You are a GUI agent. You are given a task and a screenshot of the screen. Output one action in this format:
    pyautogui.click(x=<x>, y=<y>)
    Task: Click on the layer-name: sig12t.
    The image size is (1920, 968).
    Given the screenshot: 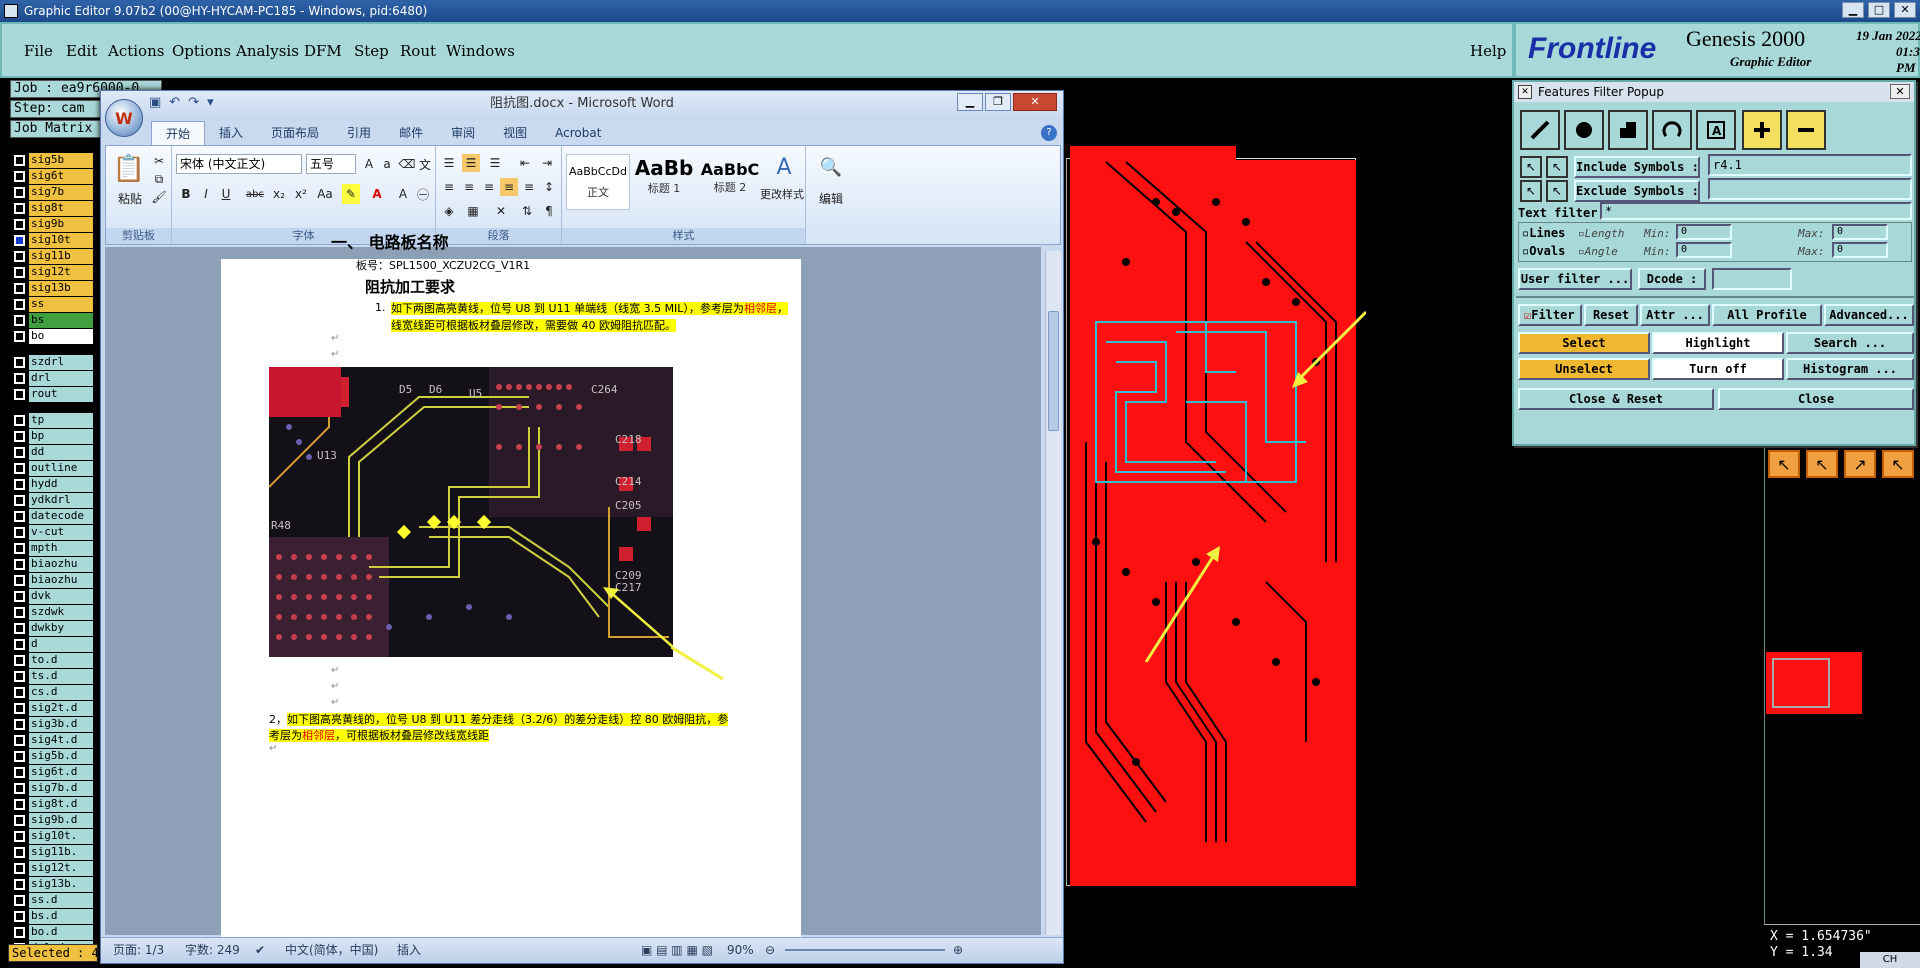 What is the action you would take?
    pyautogui.click(x=61, y=868)
    